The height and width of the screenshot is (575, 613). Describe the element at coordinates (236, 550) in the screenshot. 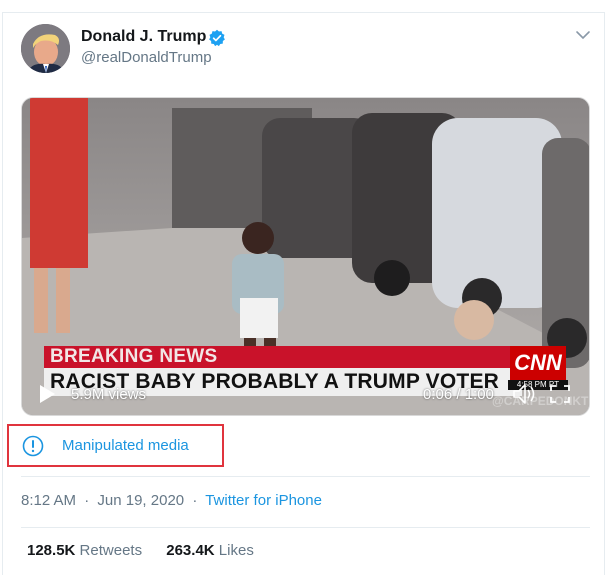

I see `likes-label: Likes` at that location.